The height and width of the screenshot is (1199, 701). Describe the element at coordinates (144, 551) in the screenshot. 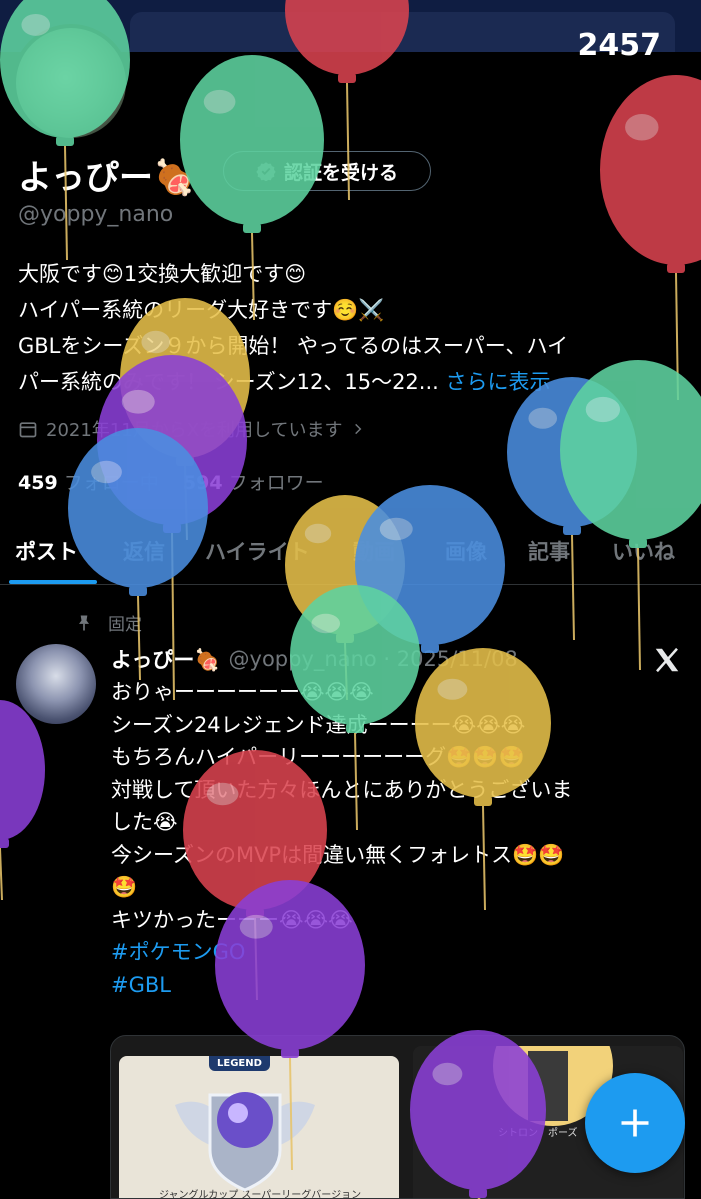

I see `tab-replies: 返信` at that location.